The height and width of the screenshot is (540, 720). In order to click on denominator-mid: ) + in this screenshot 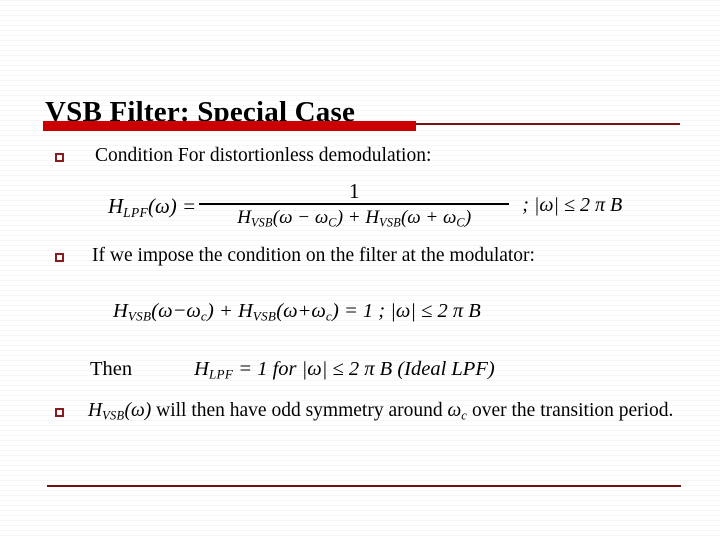, I will do `click(351, 217)`.